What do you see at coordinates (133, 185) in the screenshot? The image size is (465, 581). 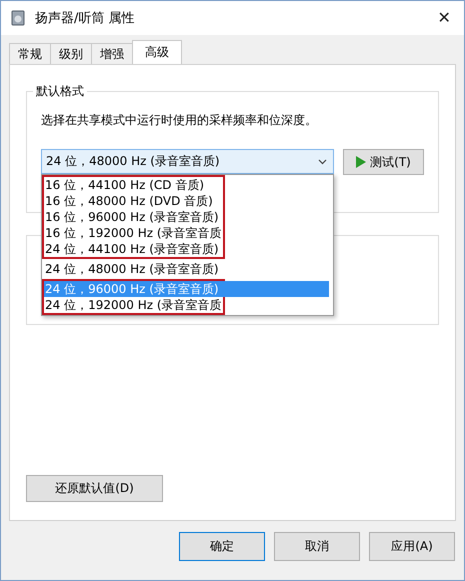 I see `dropdown-option: 16 位，44100 Hz (CD 音质)` at bounding box center [133, 185].